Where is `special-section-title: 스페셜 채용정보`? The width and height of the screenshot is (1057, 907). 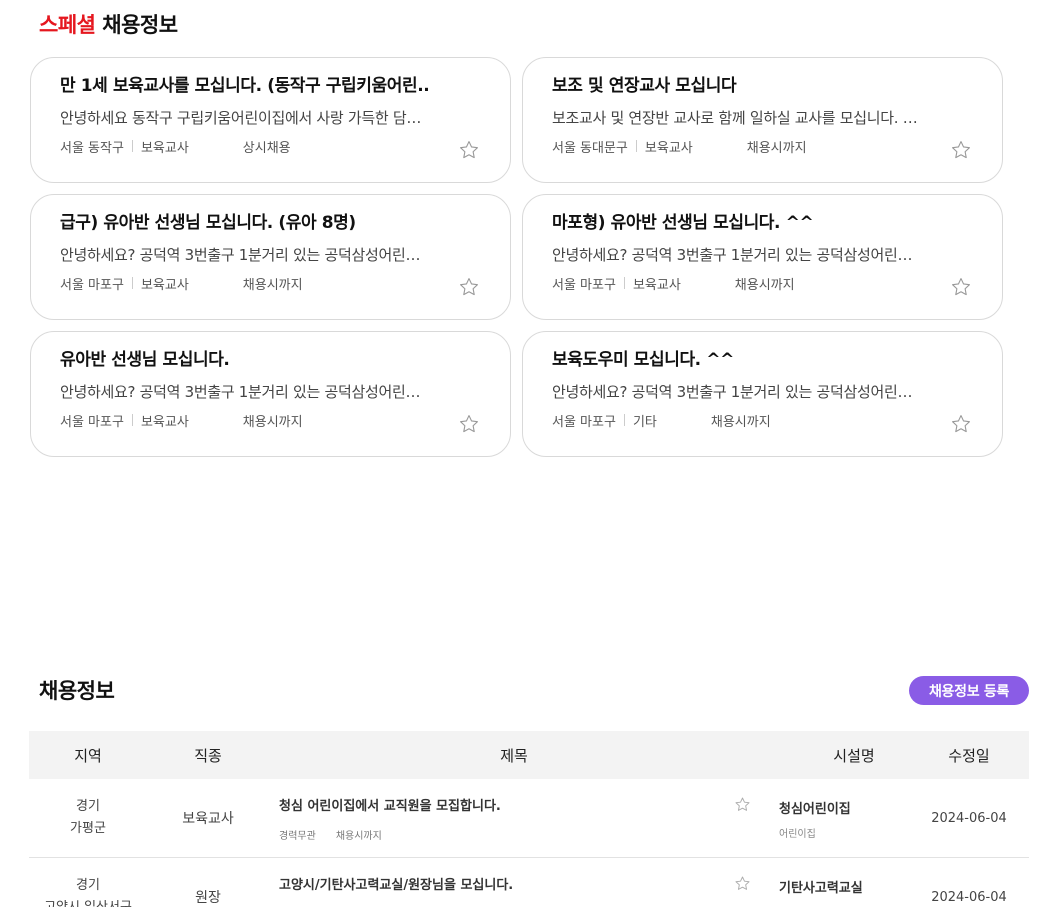
special-section-title: 스페셜 채용정보 is located at coordinates (108, 24).